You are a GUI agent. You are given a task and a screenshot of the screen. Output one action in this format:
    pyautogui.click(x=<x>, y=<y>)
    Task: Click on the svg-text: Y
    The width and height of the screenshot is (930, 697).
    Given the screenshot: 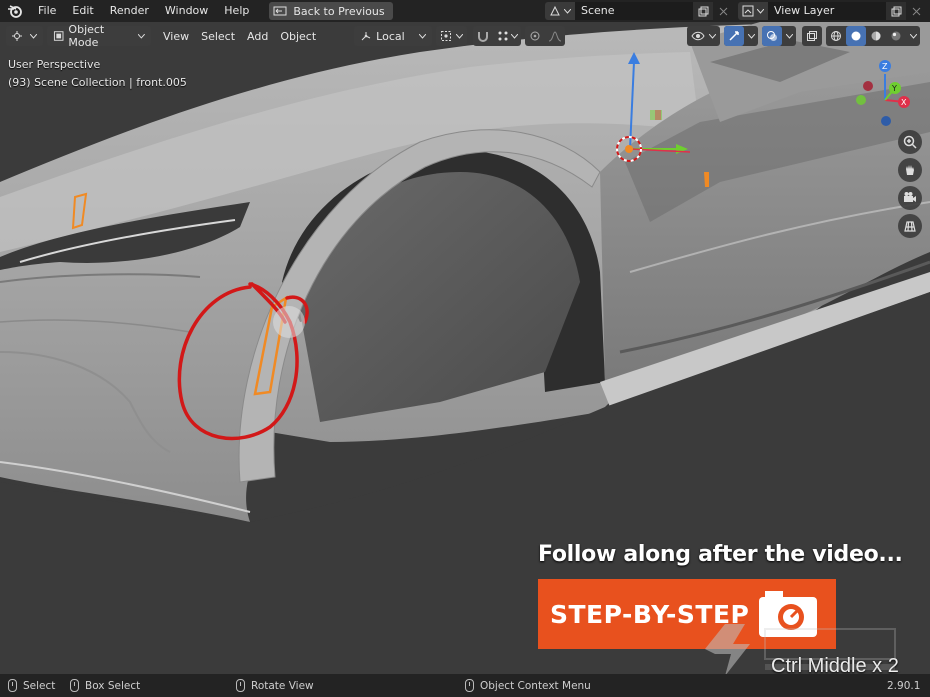 What is the action you would take?
    pyautogui.click(x=894, y=88)
    